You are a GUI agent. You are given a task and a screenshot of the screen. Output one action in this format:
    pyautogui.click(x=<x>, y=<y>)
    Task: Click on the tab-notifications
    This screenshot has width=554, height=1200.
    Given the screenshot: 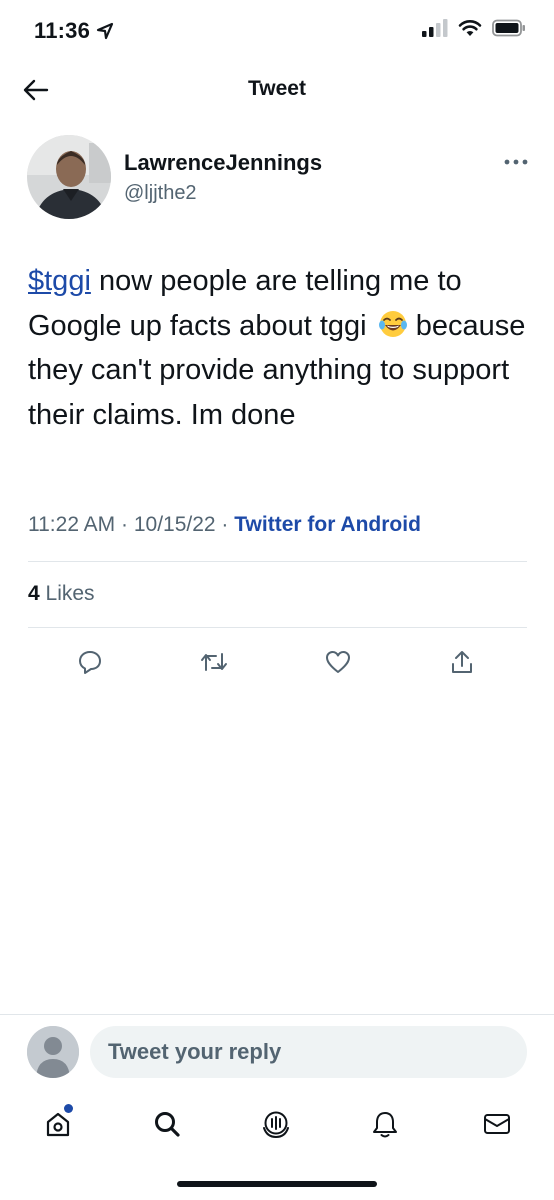 What is the action you would take?
    pyautogui.click(x=385, y=1124)
    